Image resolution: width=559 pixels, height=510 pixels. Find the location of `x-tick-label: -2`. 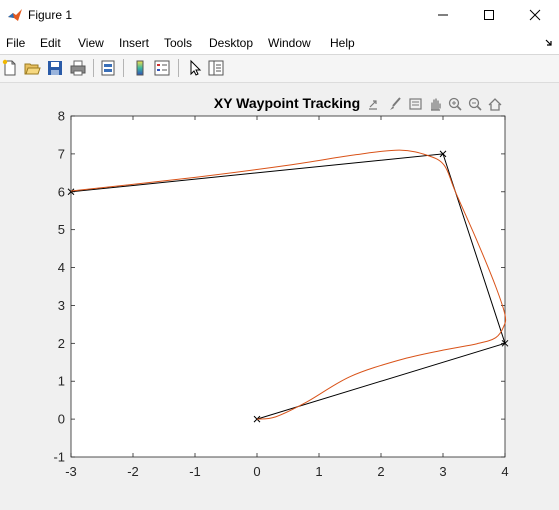

x-tick-label: -2 is located at coordinates (133, 471).